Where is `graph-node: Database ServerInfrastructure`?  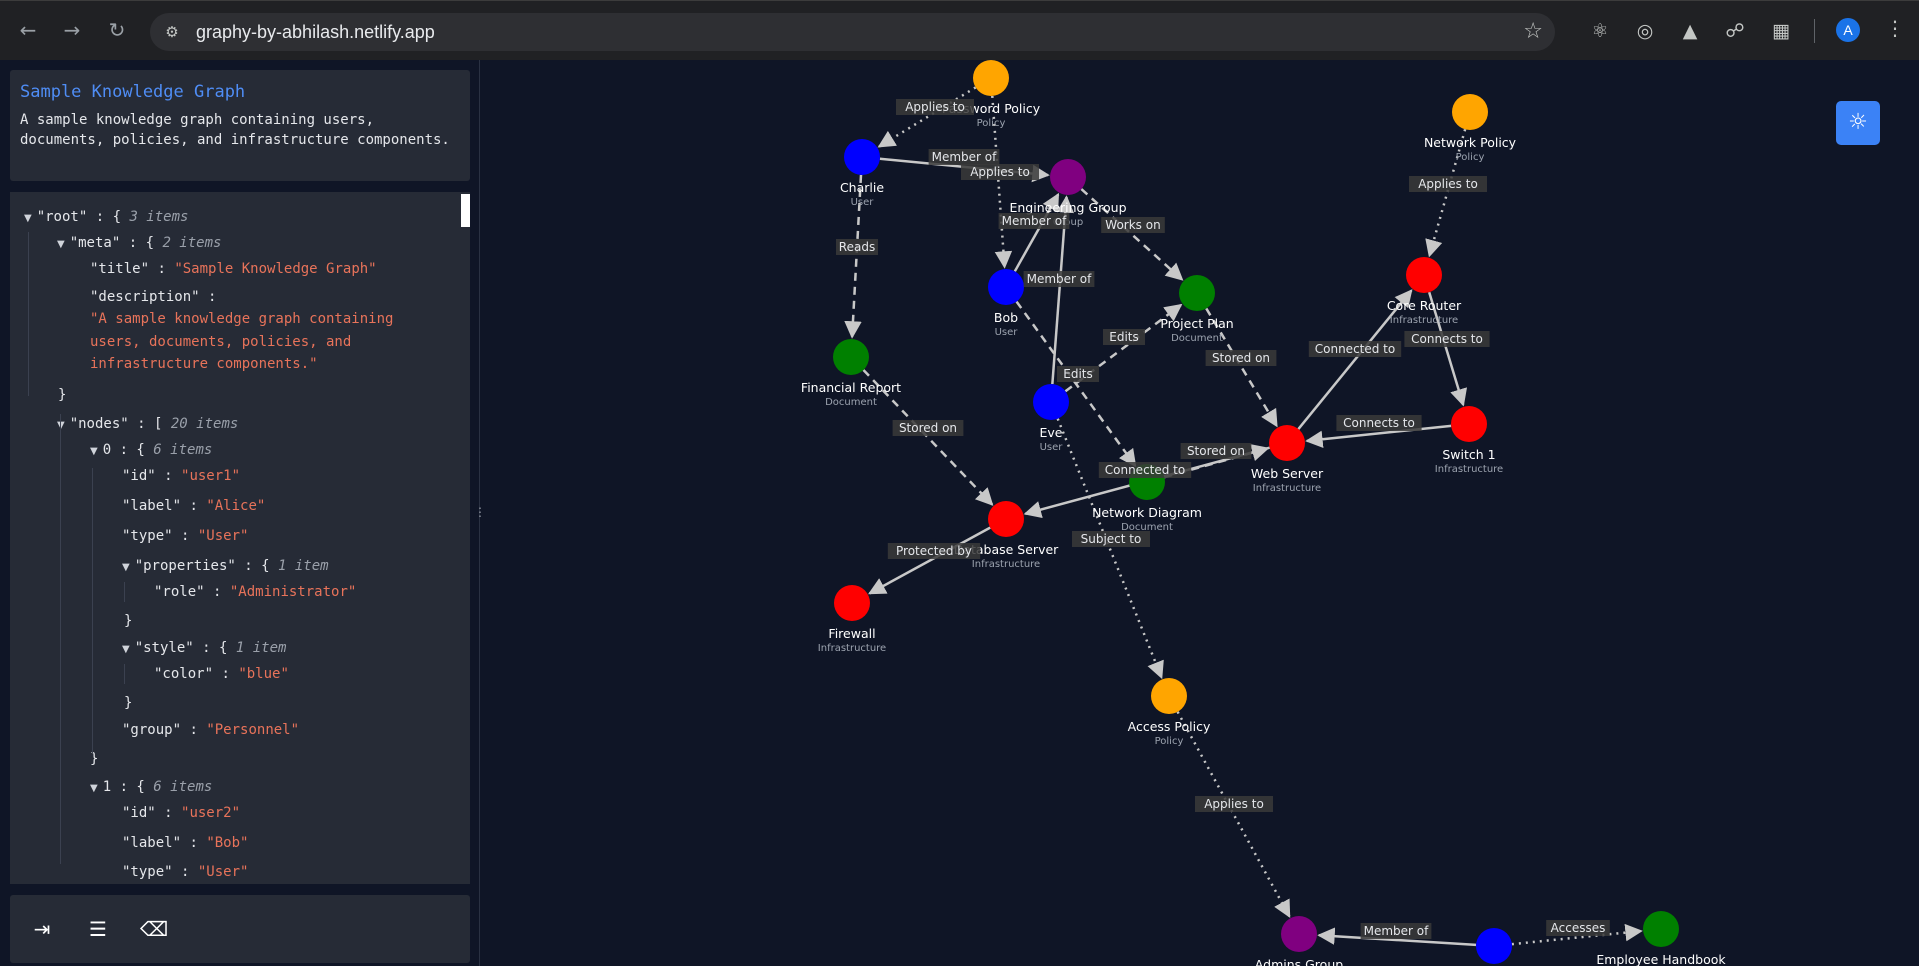
graph-node: Database ServerInfrastructure is located at coordinates (1006, 535).